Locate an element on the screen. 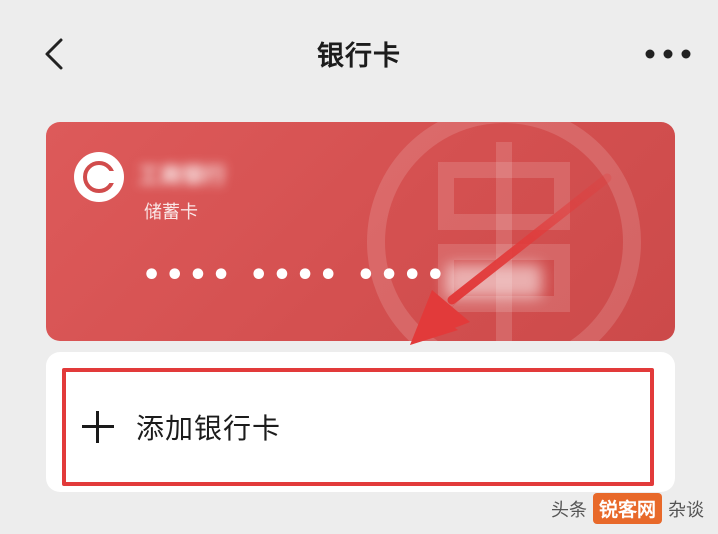 This screenshot has height=534, width=718. ellipsis-icon is located at coordinates (668, 54).